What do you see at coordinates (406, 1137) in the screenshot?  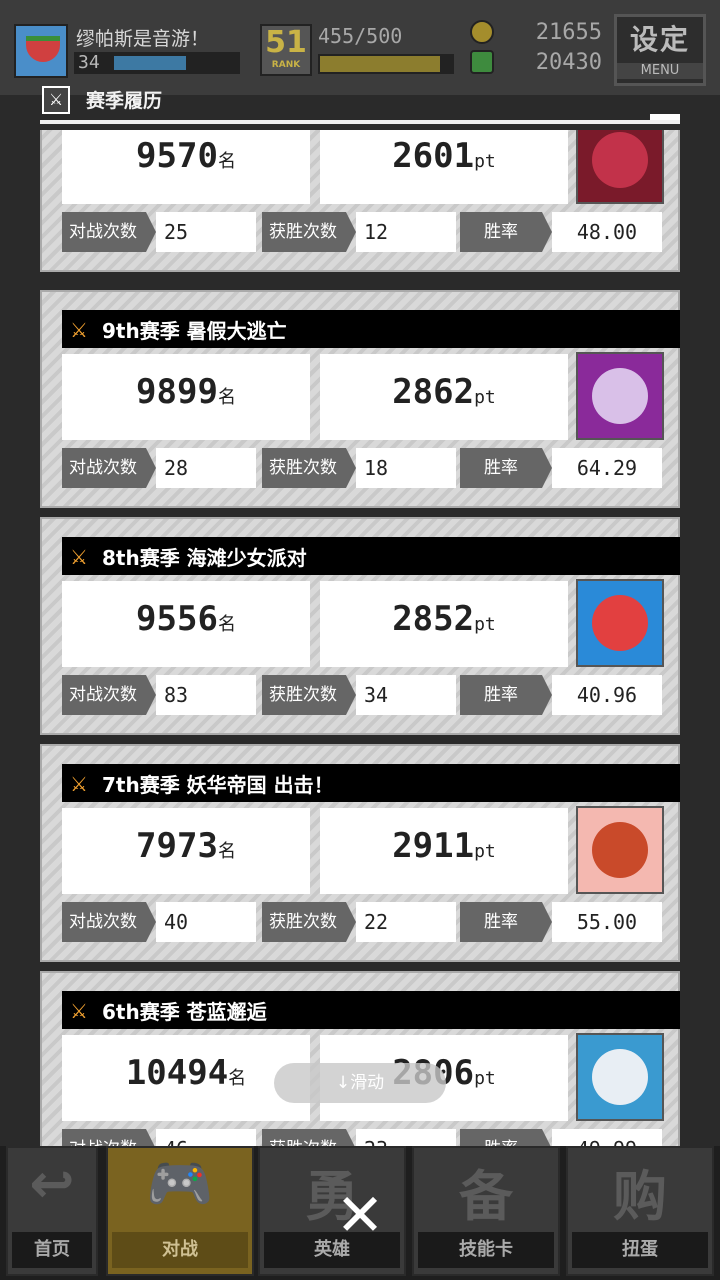 I see `wins-value: 23` at bounding box center [406, 1137].